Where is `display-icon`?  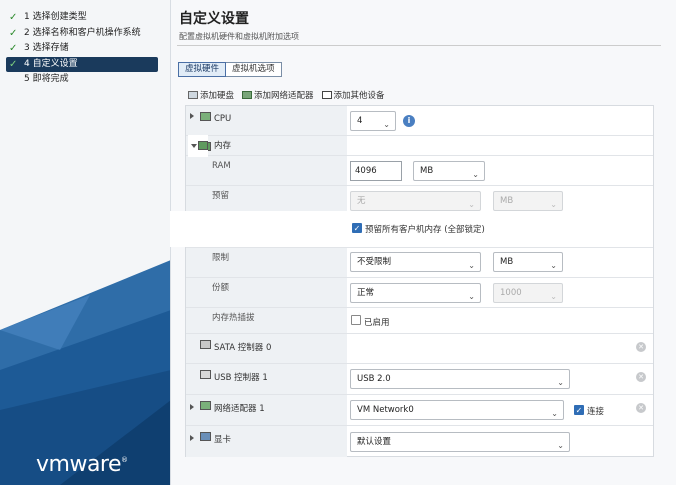 display-icon is located at coordinates (205, 436).